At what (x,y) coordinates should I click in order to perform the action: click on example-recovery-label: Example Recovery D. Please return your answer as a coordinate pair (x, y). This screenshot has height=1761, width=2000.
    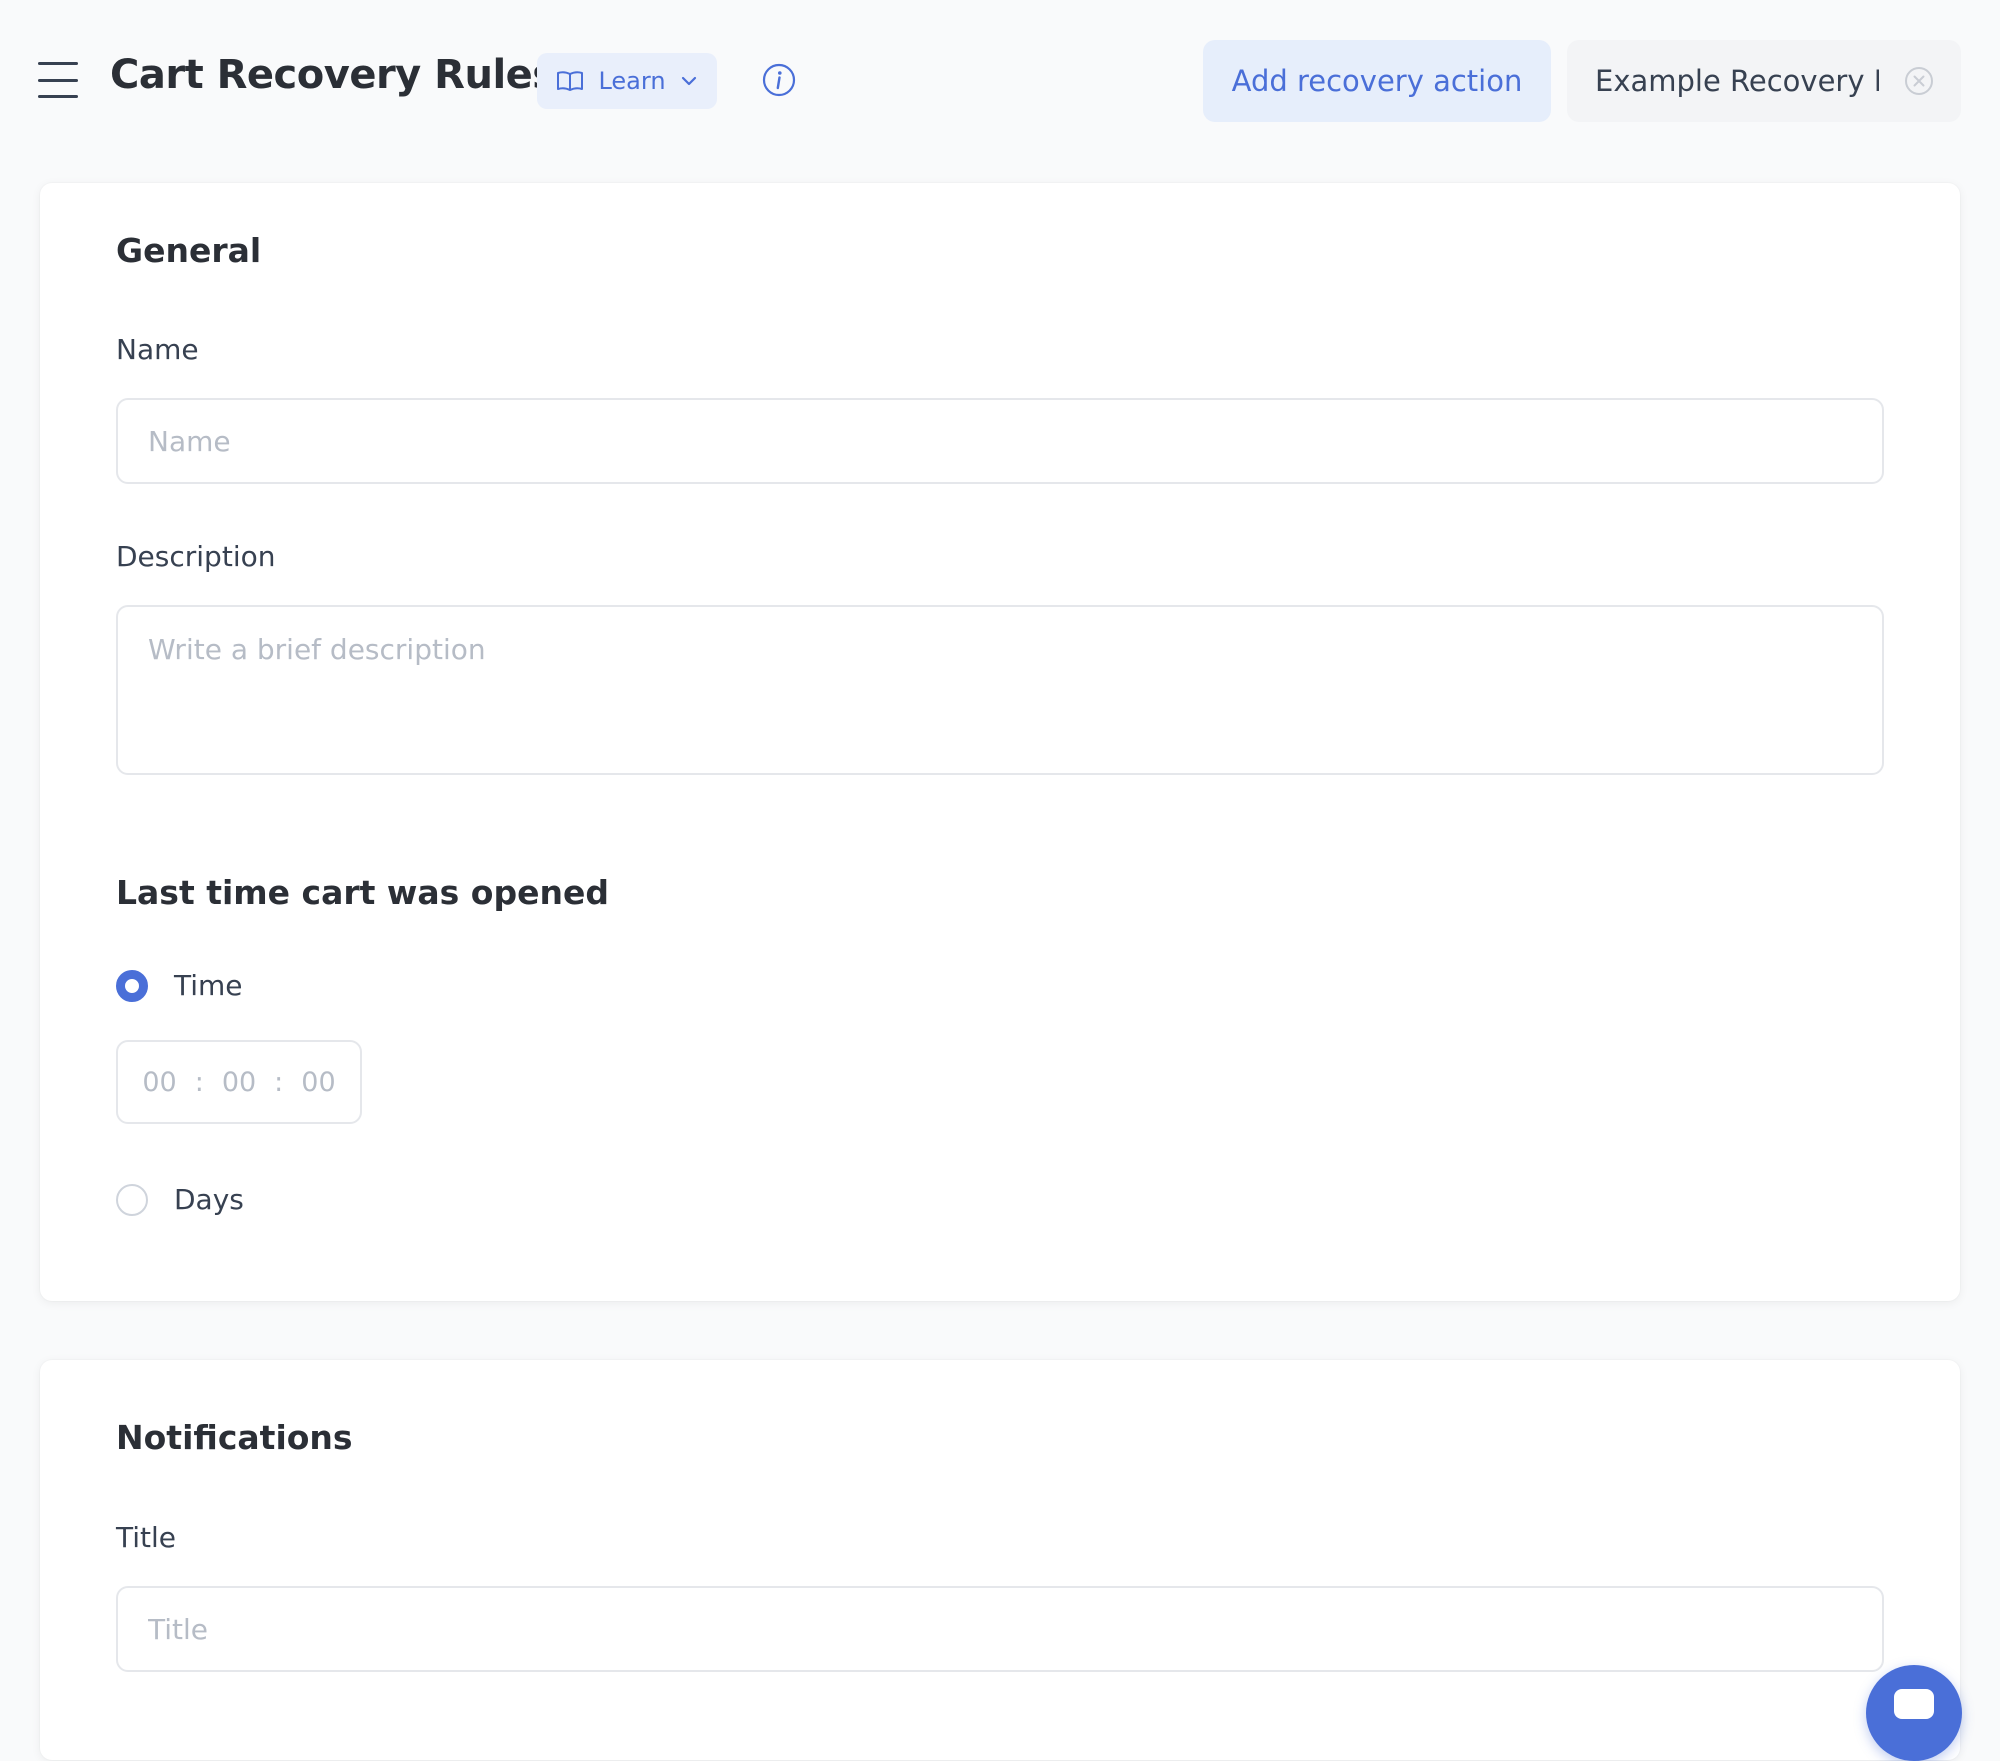
    Looking at the image, I should click on (1737, 81).